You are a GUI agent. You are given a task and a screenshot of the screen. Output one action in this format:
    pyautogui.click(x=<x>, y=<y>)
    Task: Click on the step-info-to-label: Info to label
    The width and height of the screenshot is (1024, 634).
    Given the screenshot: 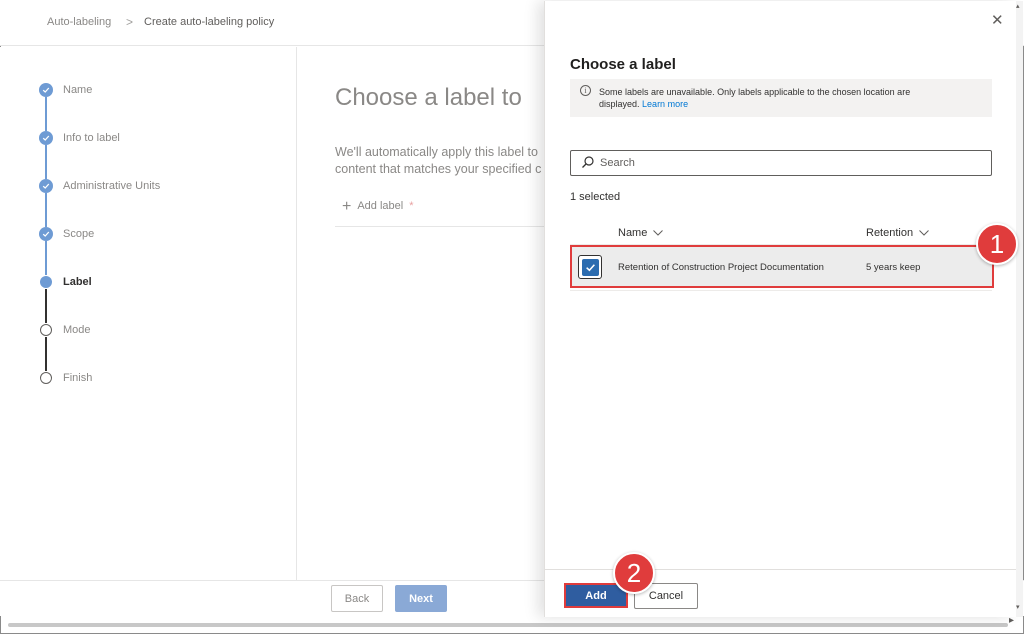 What is the action you would take?
    pyautogui.click(x=79, y=138)
    